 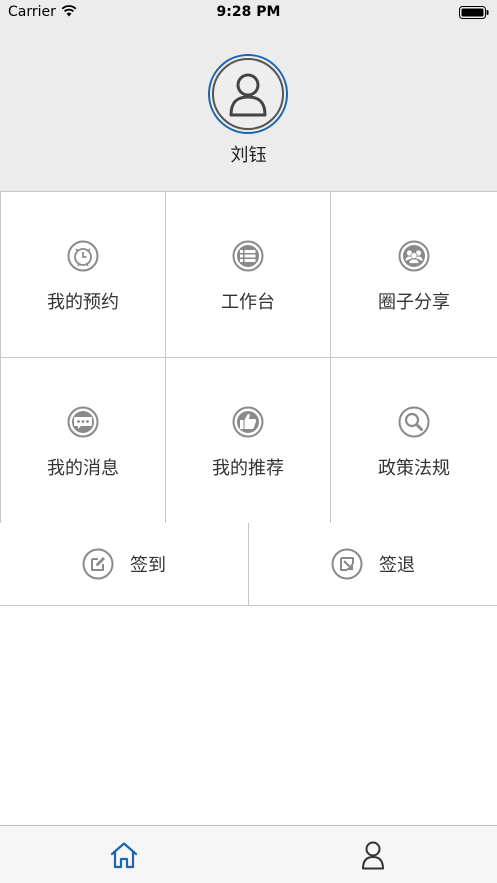 I want to click on grid-item-recommendations: 我的推荐, so click(x=248, y=440).